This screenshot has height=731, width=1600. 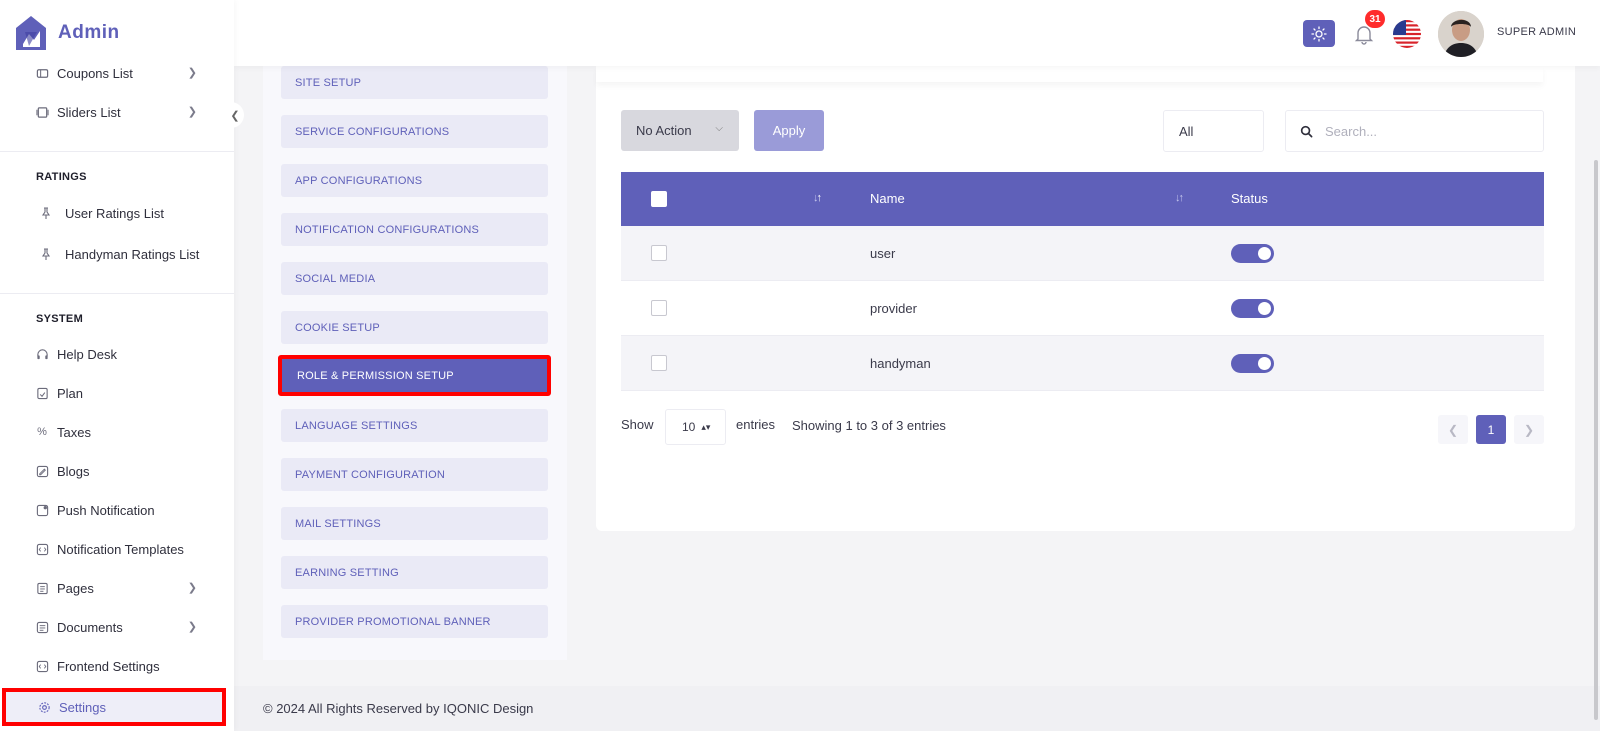 What do you see at coordinates (46, 213) in the screenshot?
I see `pin-icon` at bounding box center [46, 213].